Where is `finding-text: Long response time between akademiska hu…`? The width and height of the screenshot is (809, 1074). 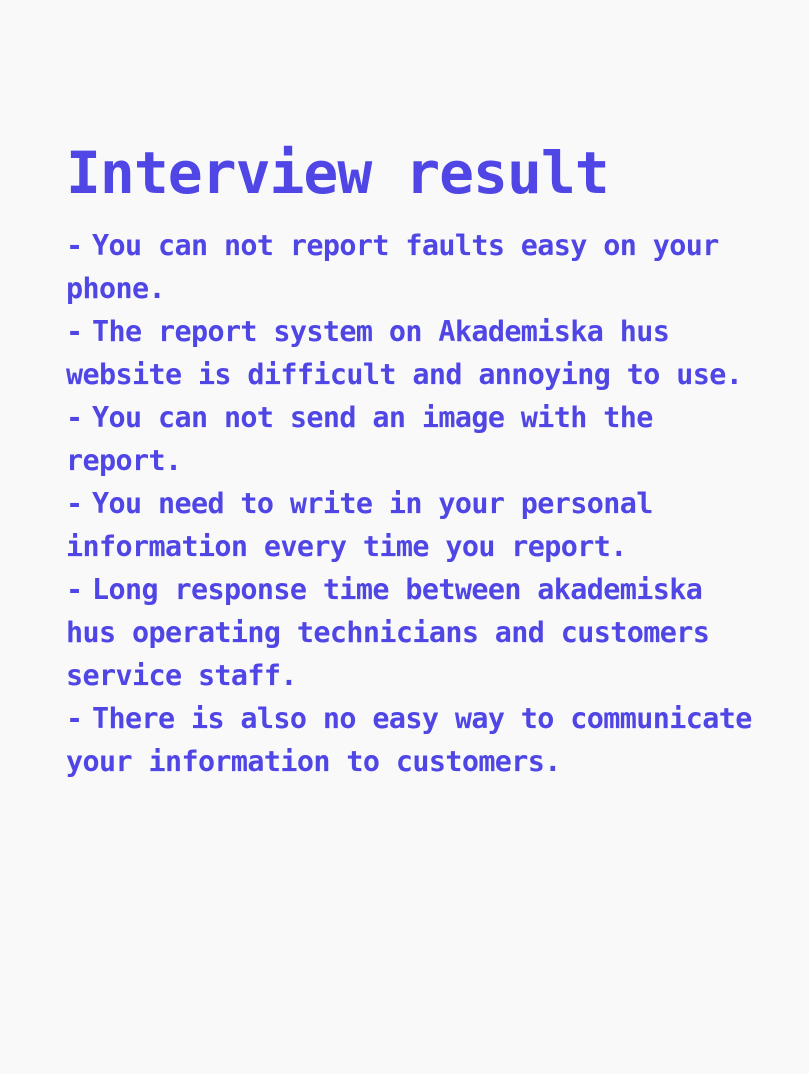
finding-text: Long response time between akademiska hu… is located at coordinates (388, 632).